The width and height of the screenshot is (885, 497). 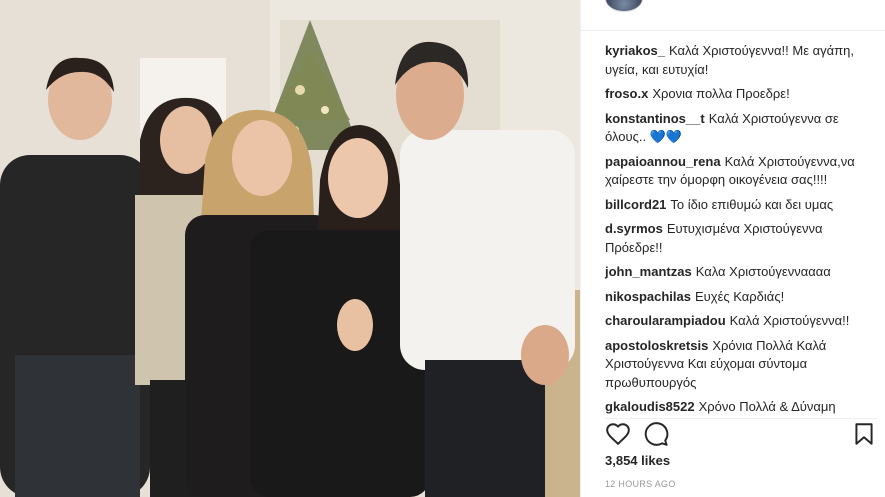 I want to click on comment-item: billcord21 Το ίδιο επιθυμώ και δει υμας, so click(x=741, y=205).